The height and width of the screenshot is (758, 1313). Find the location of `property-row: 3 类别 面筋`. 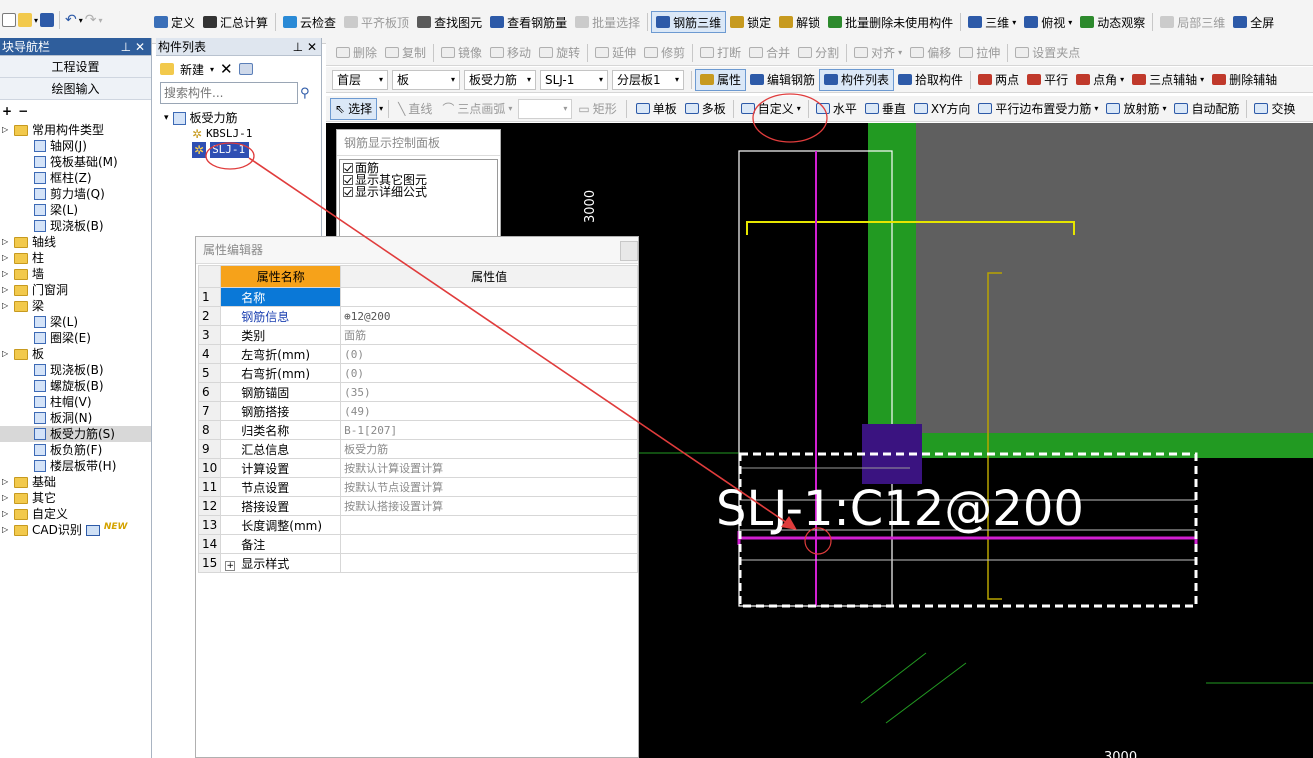

property-row: 3 类别 面筋 is located at coordinates (417, 335).